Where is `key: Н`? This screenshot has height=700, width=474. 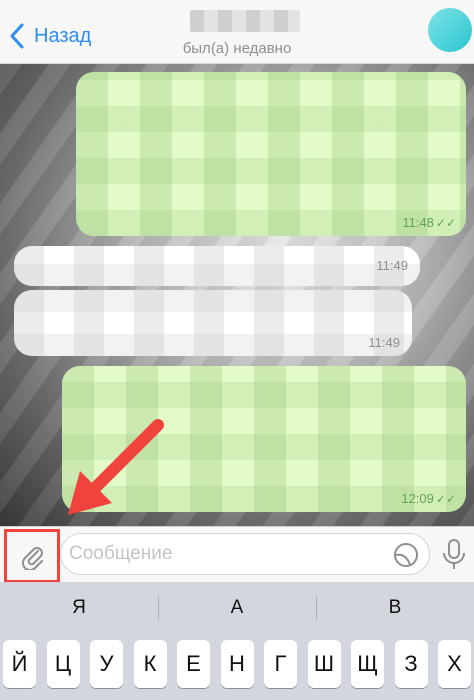
key: Н is located at coordinates (237, 664).